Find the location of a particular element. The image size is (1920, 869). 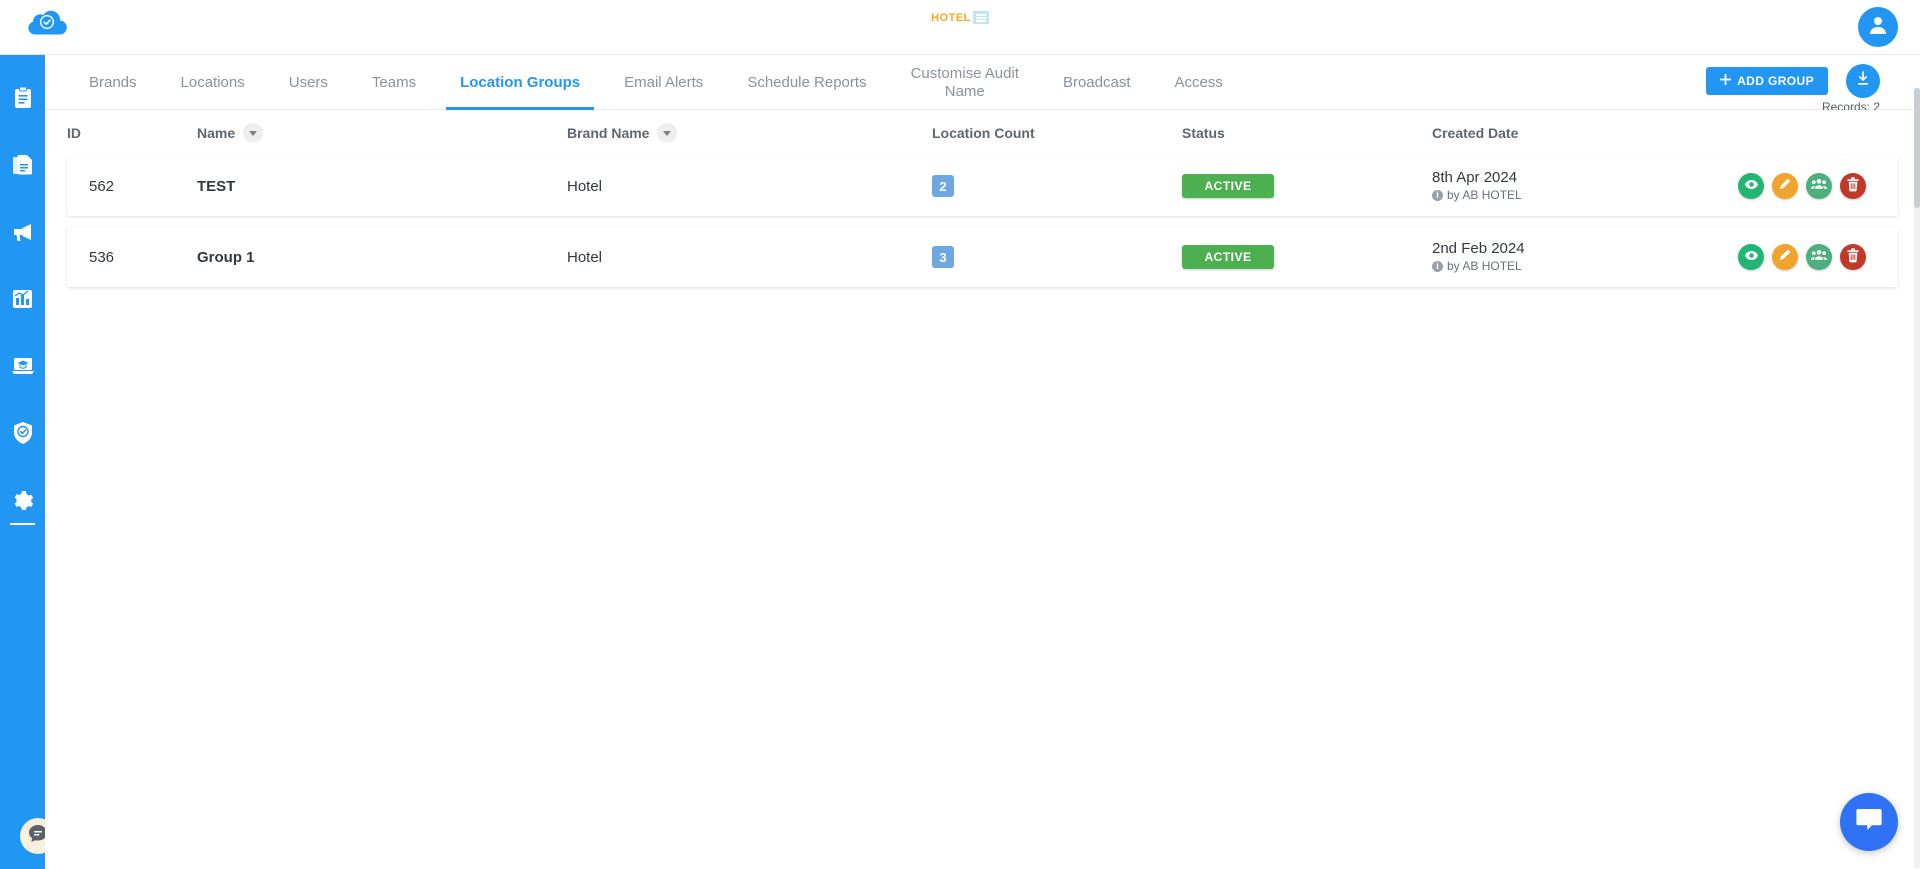

plus-icon is located at coordinates (1726, 81).